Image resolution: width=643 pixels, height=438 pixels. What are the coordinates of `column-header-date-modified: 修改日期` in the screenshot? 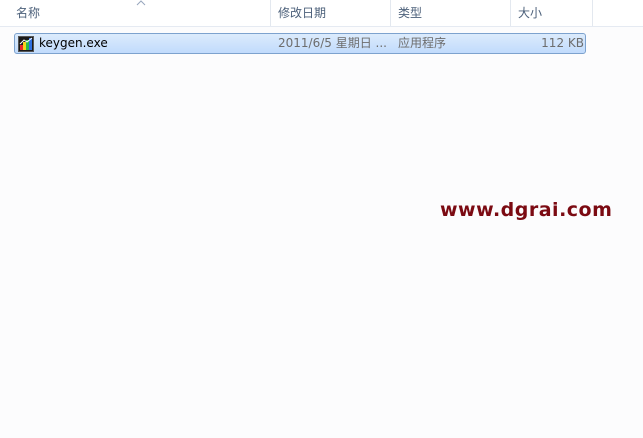 It's located at (331, 13).